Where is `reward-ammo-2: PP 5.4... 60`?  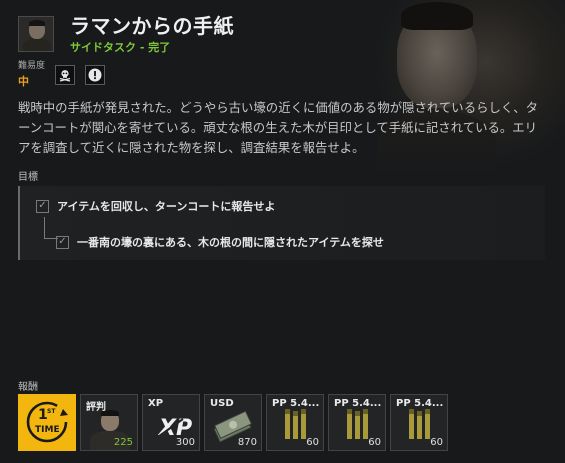 reward-ammo-2: PP 5.4... 60 is located at coordinates (357, 422).